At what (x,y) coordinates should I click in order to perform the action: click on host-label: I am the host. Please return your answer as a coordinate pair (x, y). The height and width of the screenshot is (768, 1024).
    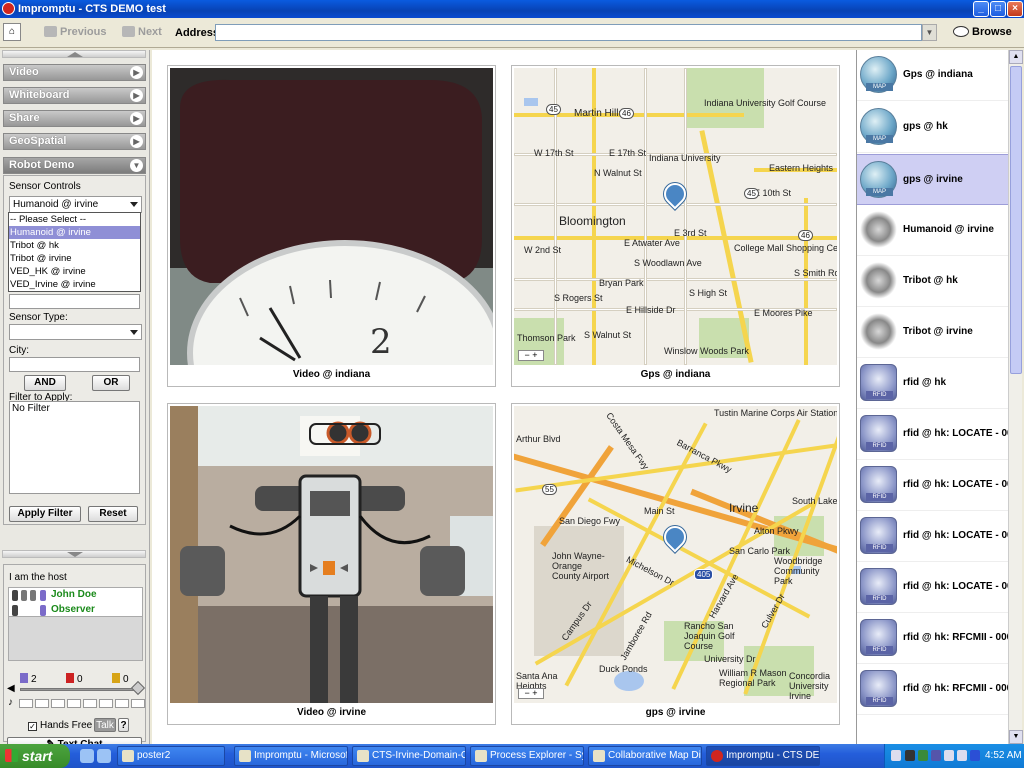
    Looking at the image, I should click on (38, 577).